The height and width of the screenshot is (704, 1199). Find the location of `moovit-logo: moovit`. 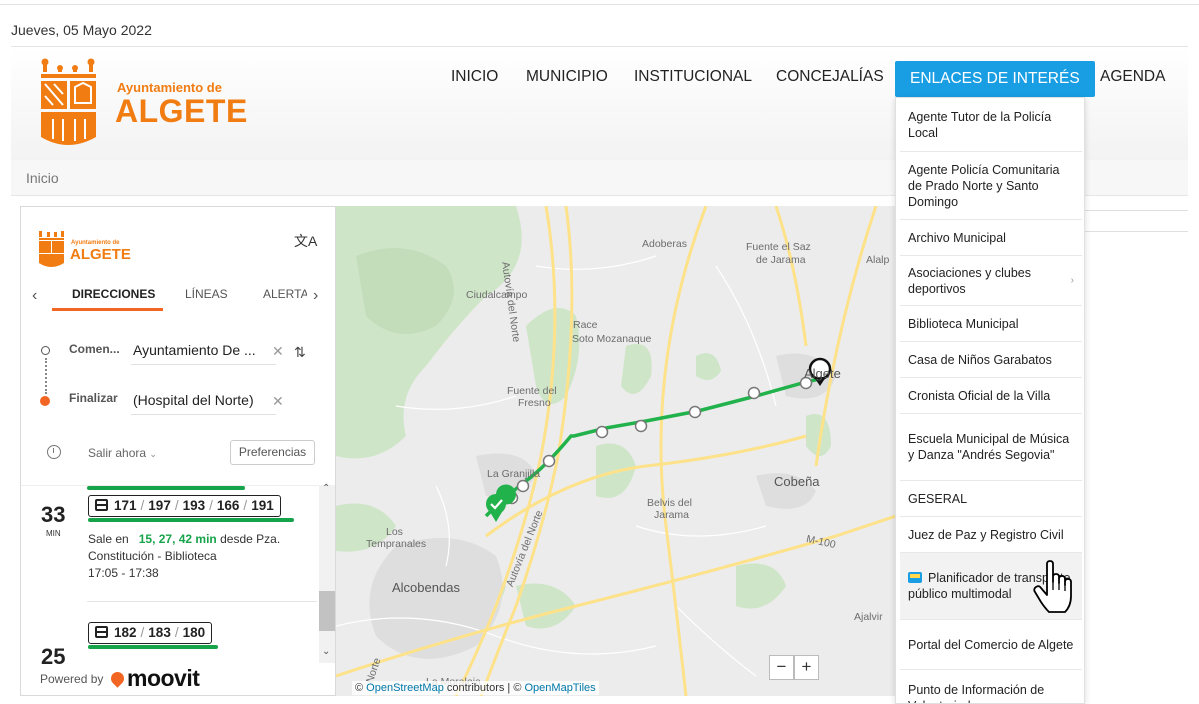

moovit-logo: moovit is located at coordinates (154, 678).